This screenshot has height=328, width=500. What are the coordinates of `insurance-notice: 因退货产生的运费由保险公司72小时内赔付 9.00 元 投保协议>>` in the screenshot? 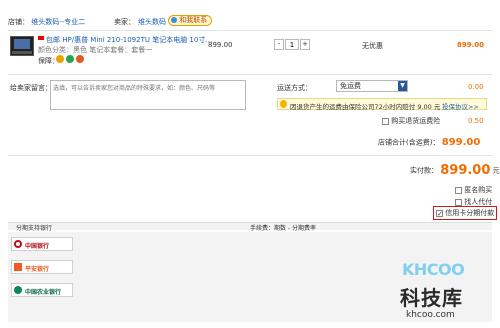 It's located at (382, 104).